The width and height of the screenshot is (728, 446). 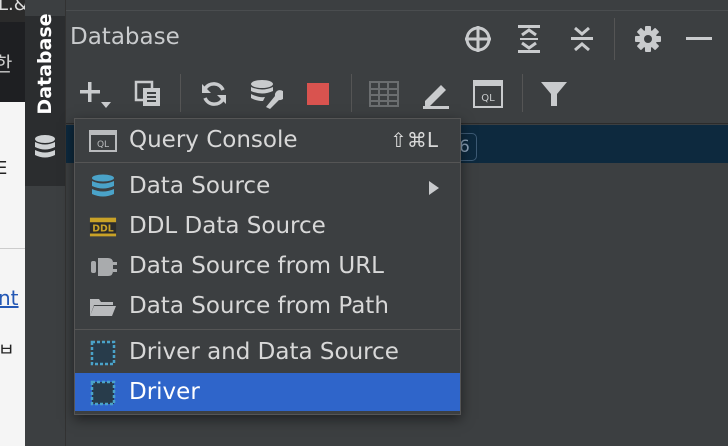 I want to click on menu-item-shortcut: ⇧⌘L, so click(x=414, y=140).